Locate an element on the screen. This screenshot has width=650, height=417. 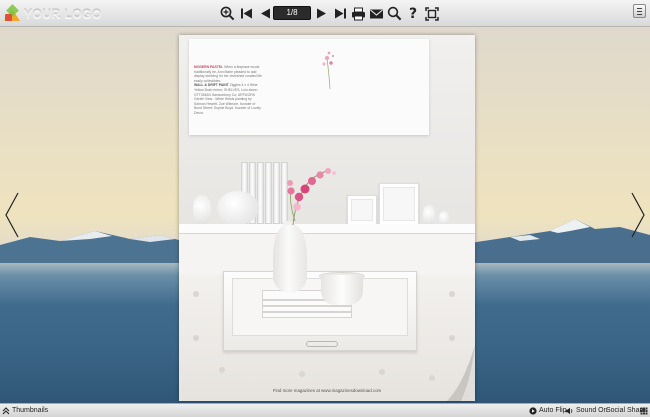
menu-icon is located at coordinates (639, 11).